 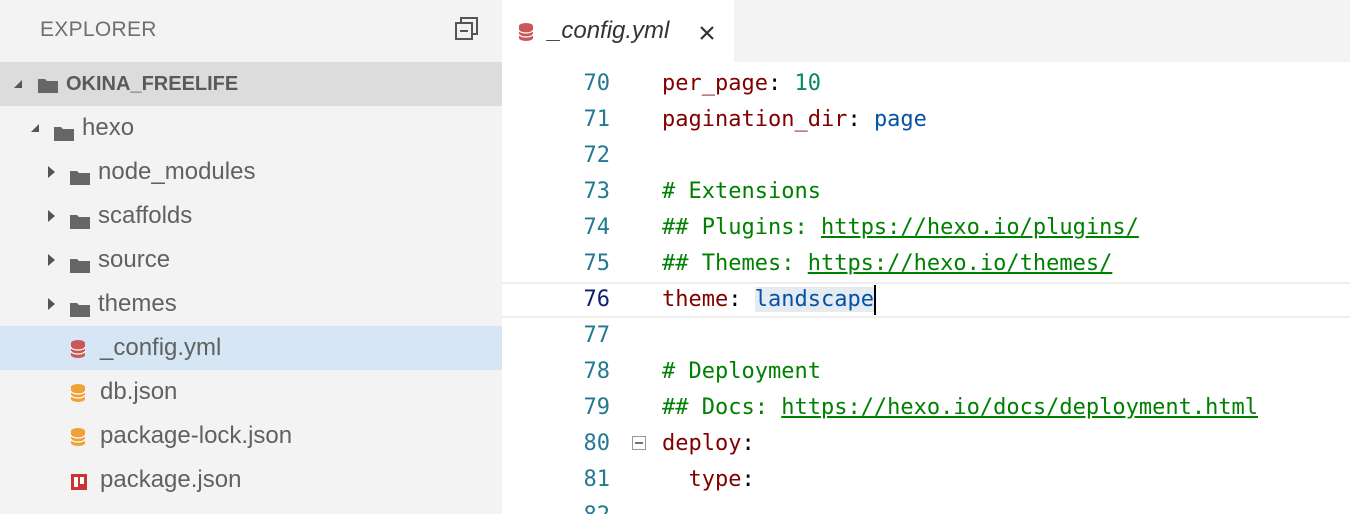 What do you see at coordinates (177, 171) in the screenshot?
I see `tree-item-label: node_modules` at bounding box center [177, 171].